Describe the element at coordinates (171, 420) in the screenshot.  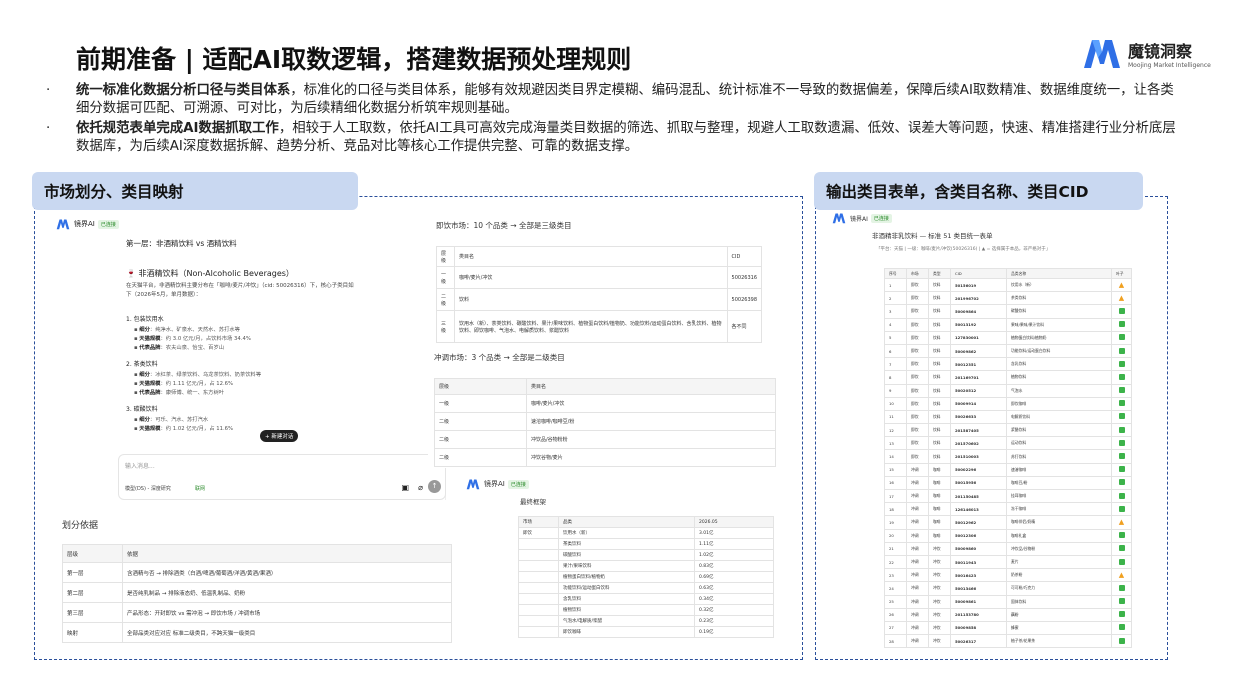
I see `group-detail: ▪ 细分：可乐、汽水、苏打汽水` at that location.